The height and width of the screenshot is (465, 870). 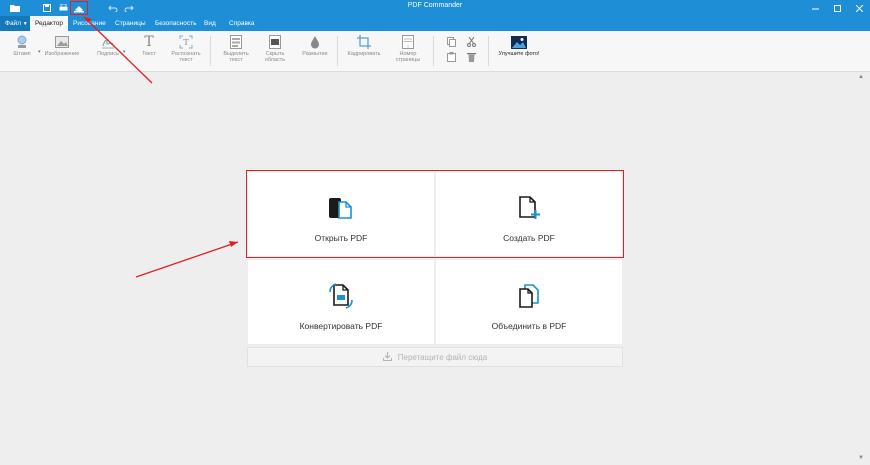 I want to click on blur-button: Размытие, so click(x=315, y=46).